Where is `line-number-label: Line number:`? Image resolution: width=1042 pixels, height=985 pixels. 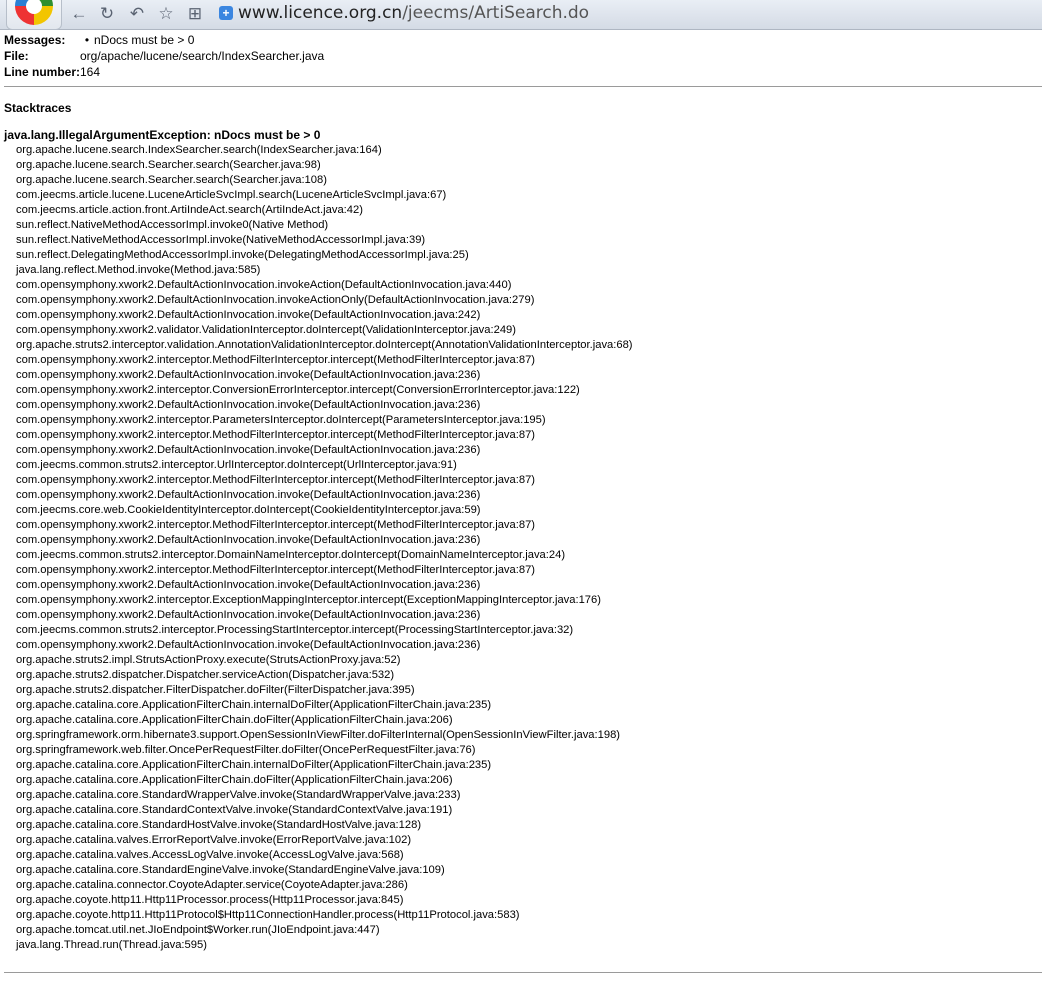 line-number-label: Line number: is located at coordinates (42, 72).